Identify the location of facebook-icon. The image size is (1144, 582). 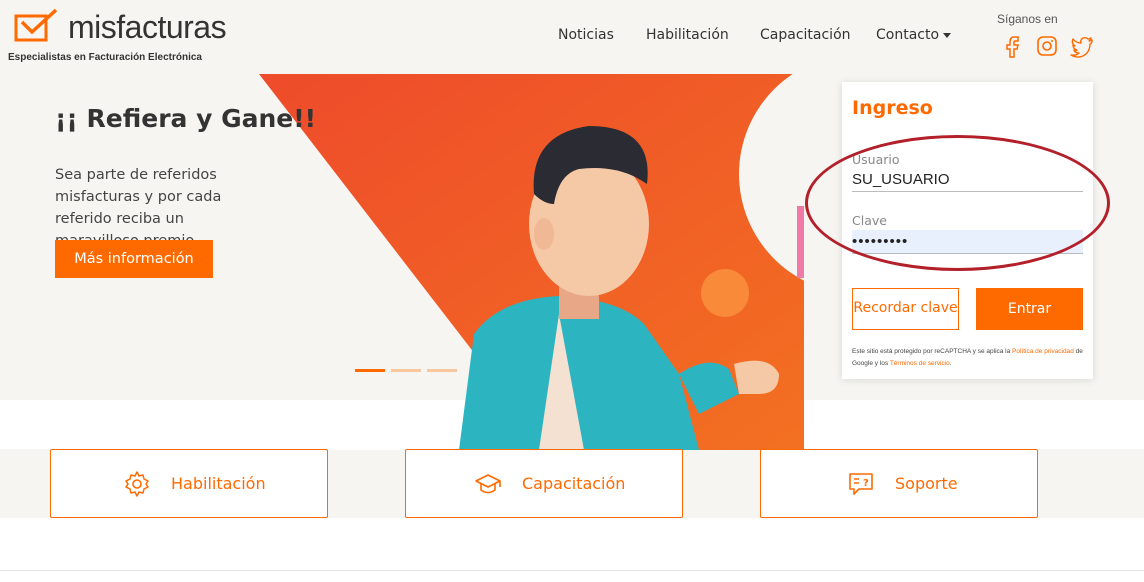
(1012, 46).